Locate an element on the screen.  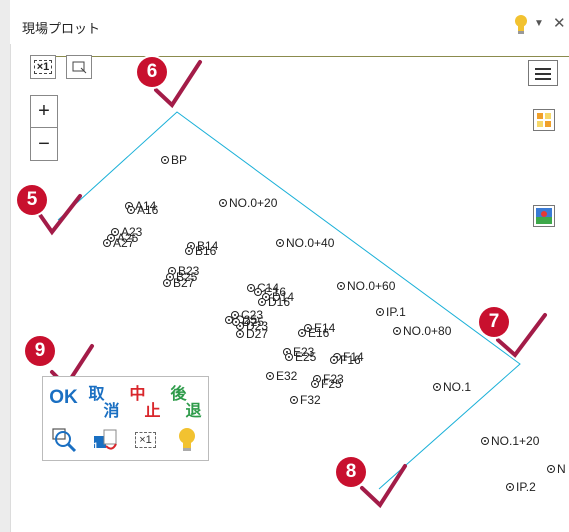
point-label: NO.1+20 is located at coordinates (515, 441).